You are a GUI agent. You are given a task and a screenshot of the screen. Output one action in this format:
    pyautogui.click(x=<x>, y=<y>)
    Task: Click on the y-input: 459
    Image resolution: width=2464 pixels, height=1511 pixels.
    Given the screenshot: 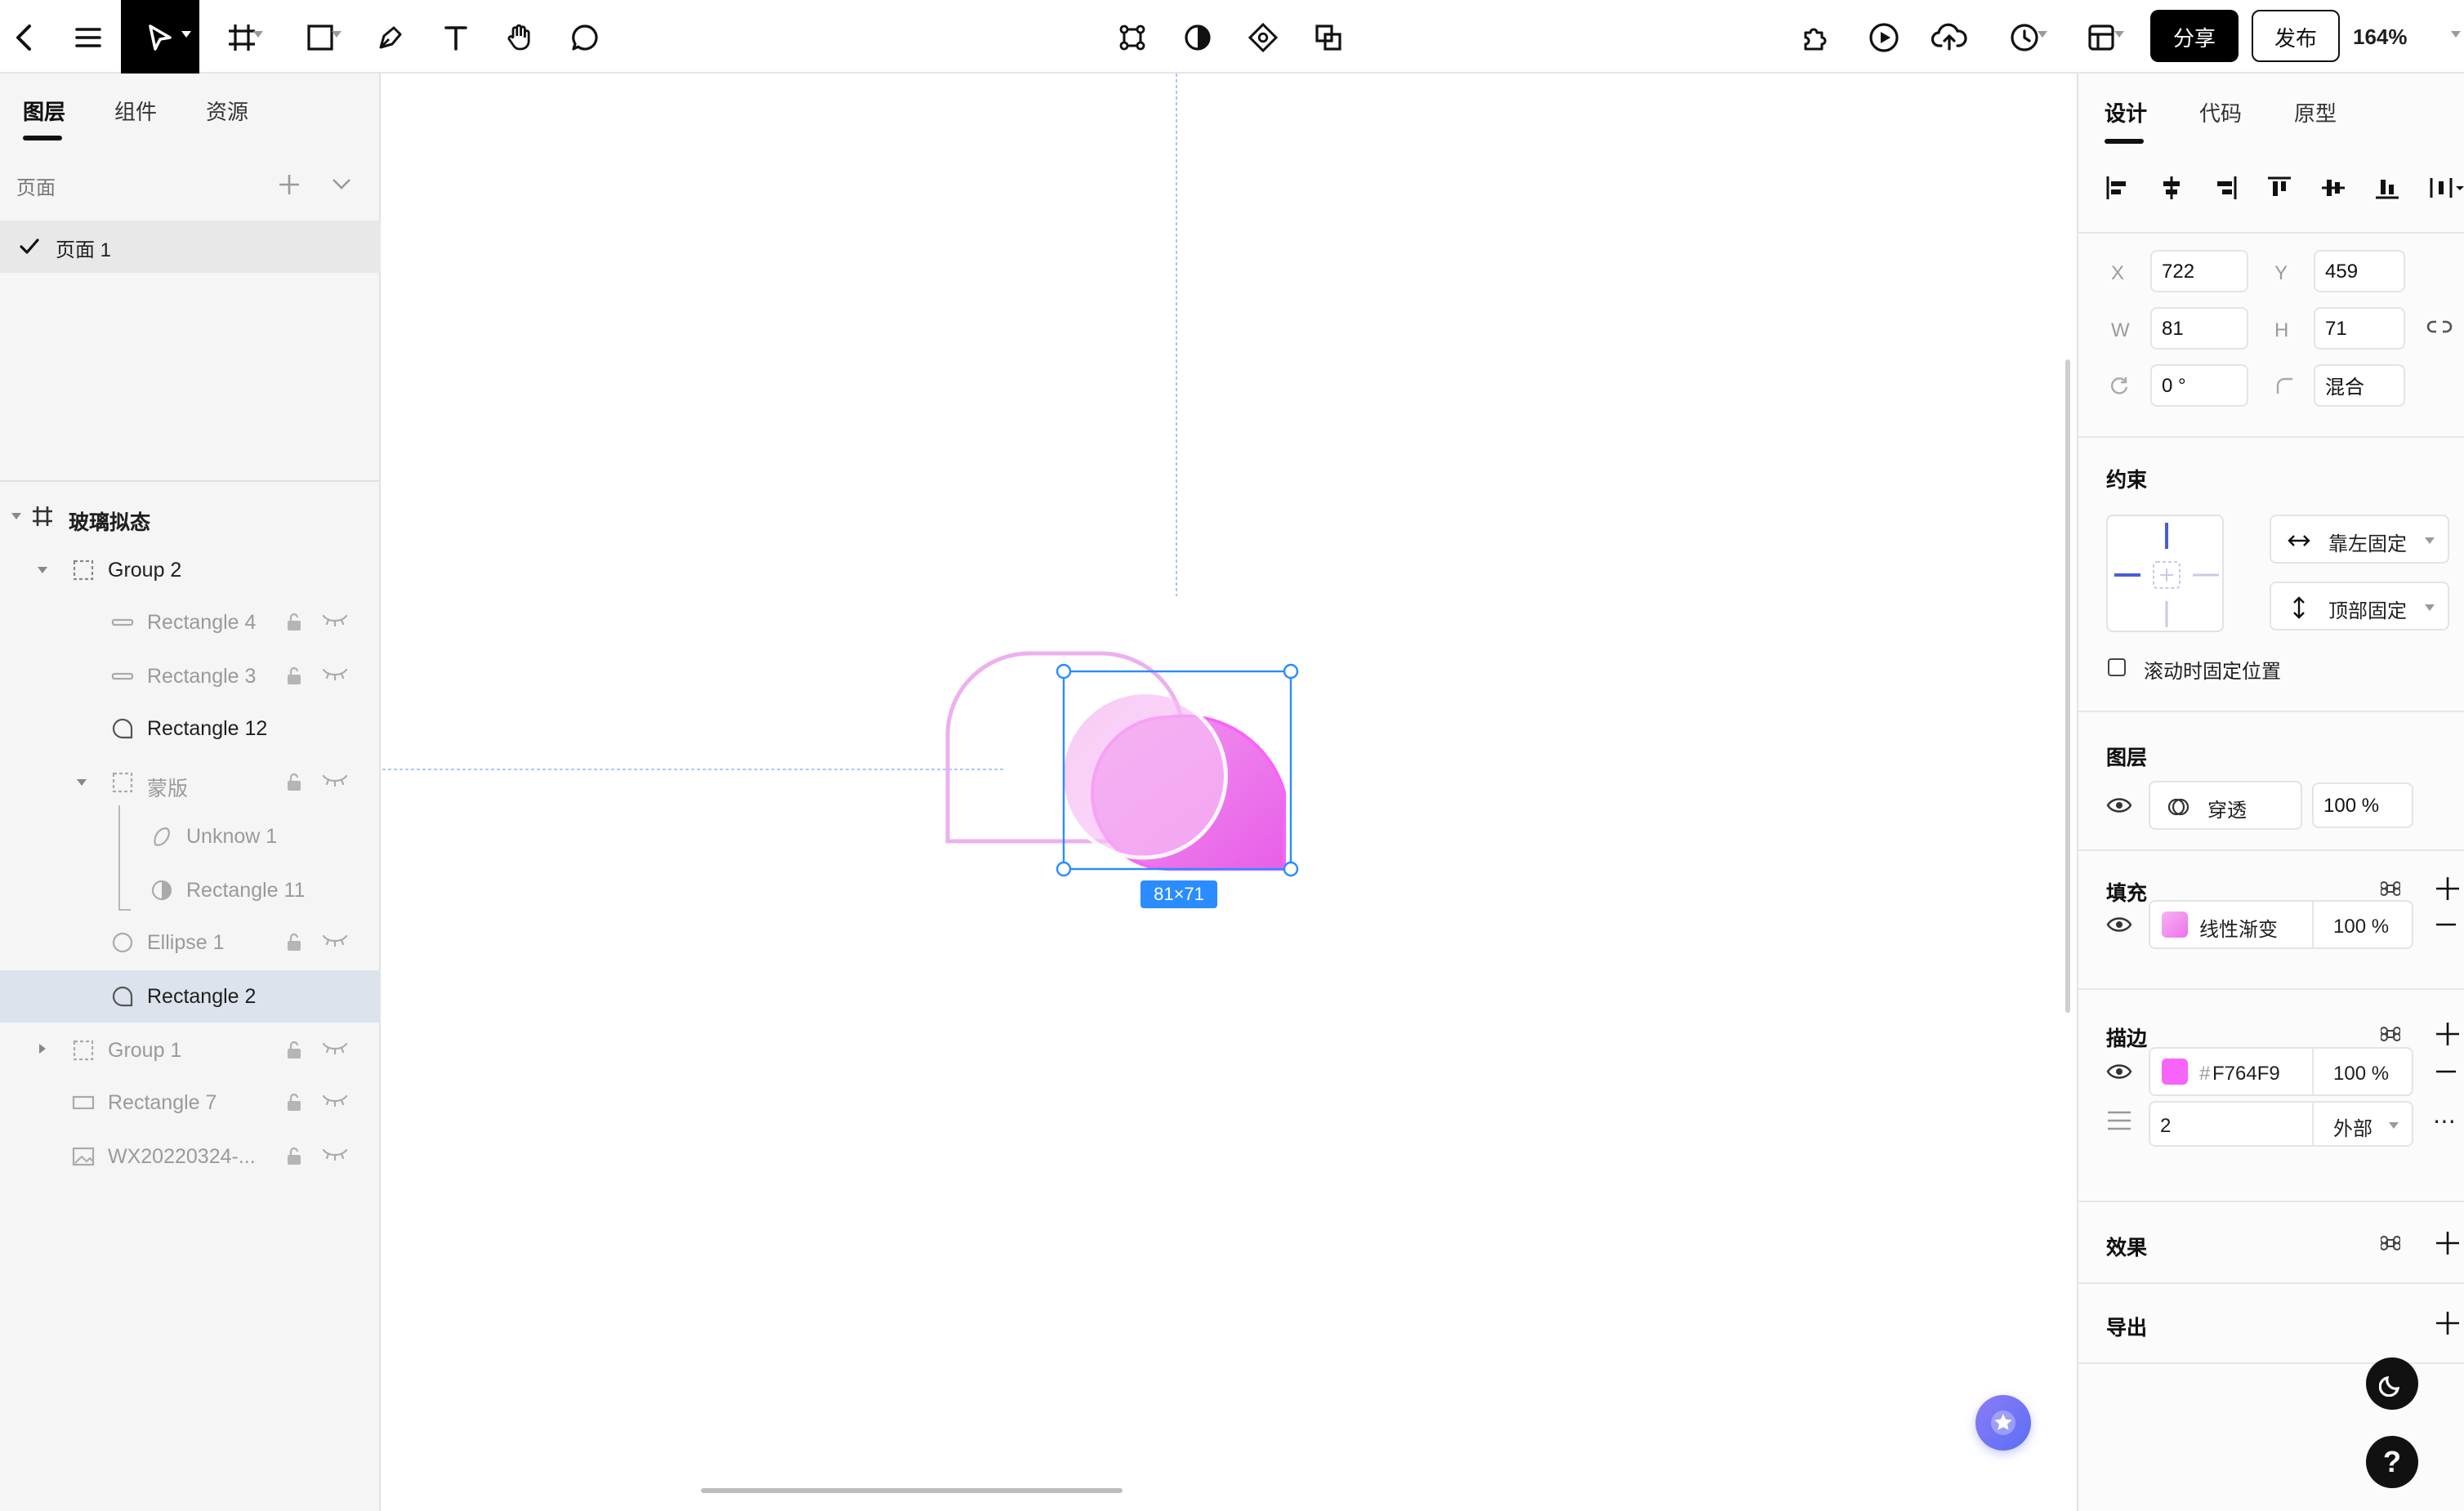 What is the action you would take?
    pyautogui.click(x=2359, y=271)
    